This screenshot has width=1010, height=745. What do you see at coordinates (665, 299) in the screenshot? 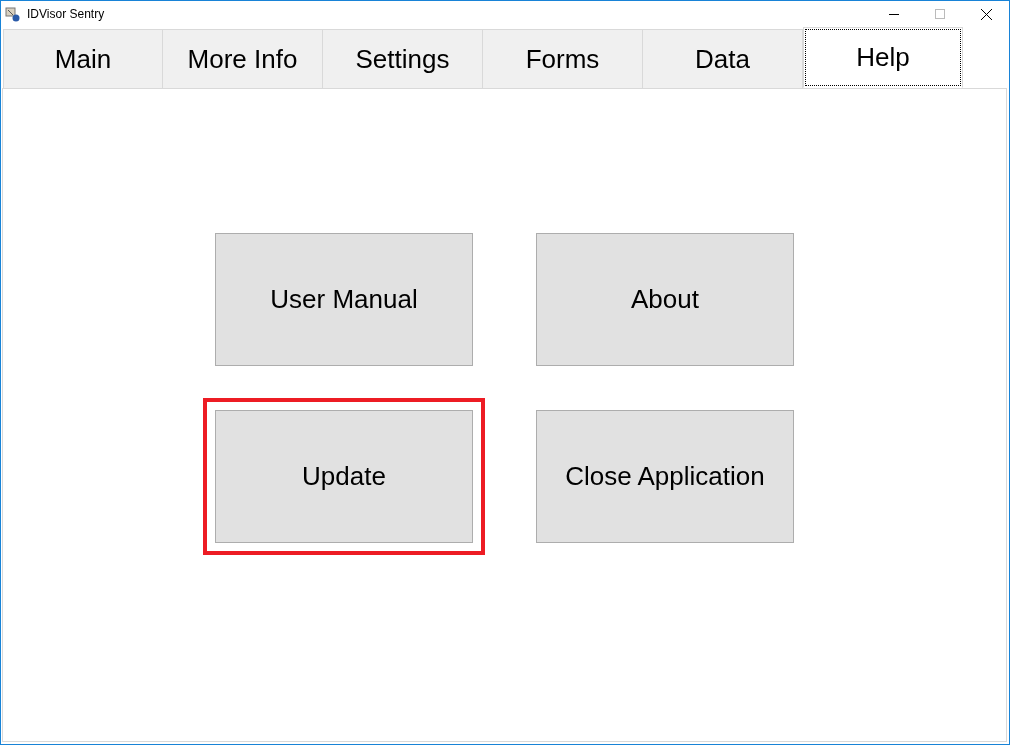
I see `action-button: About` at bounding box center [665, 299].